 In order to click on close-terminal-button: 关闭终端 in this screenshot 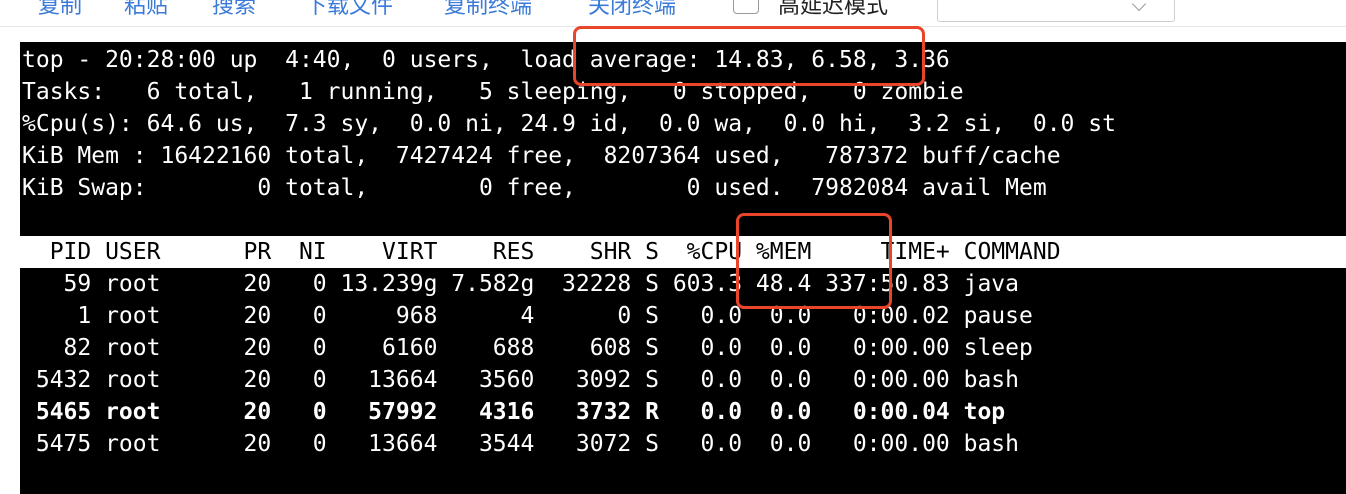, I will do `click(632, 10)`.